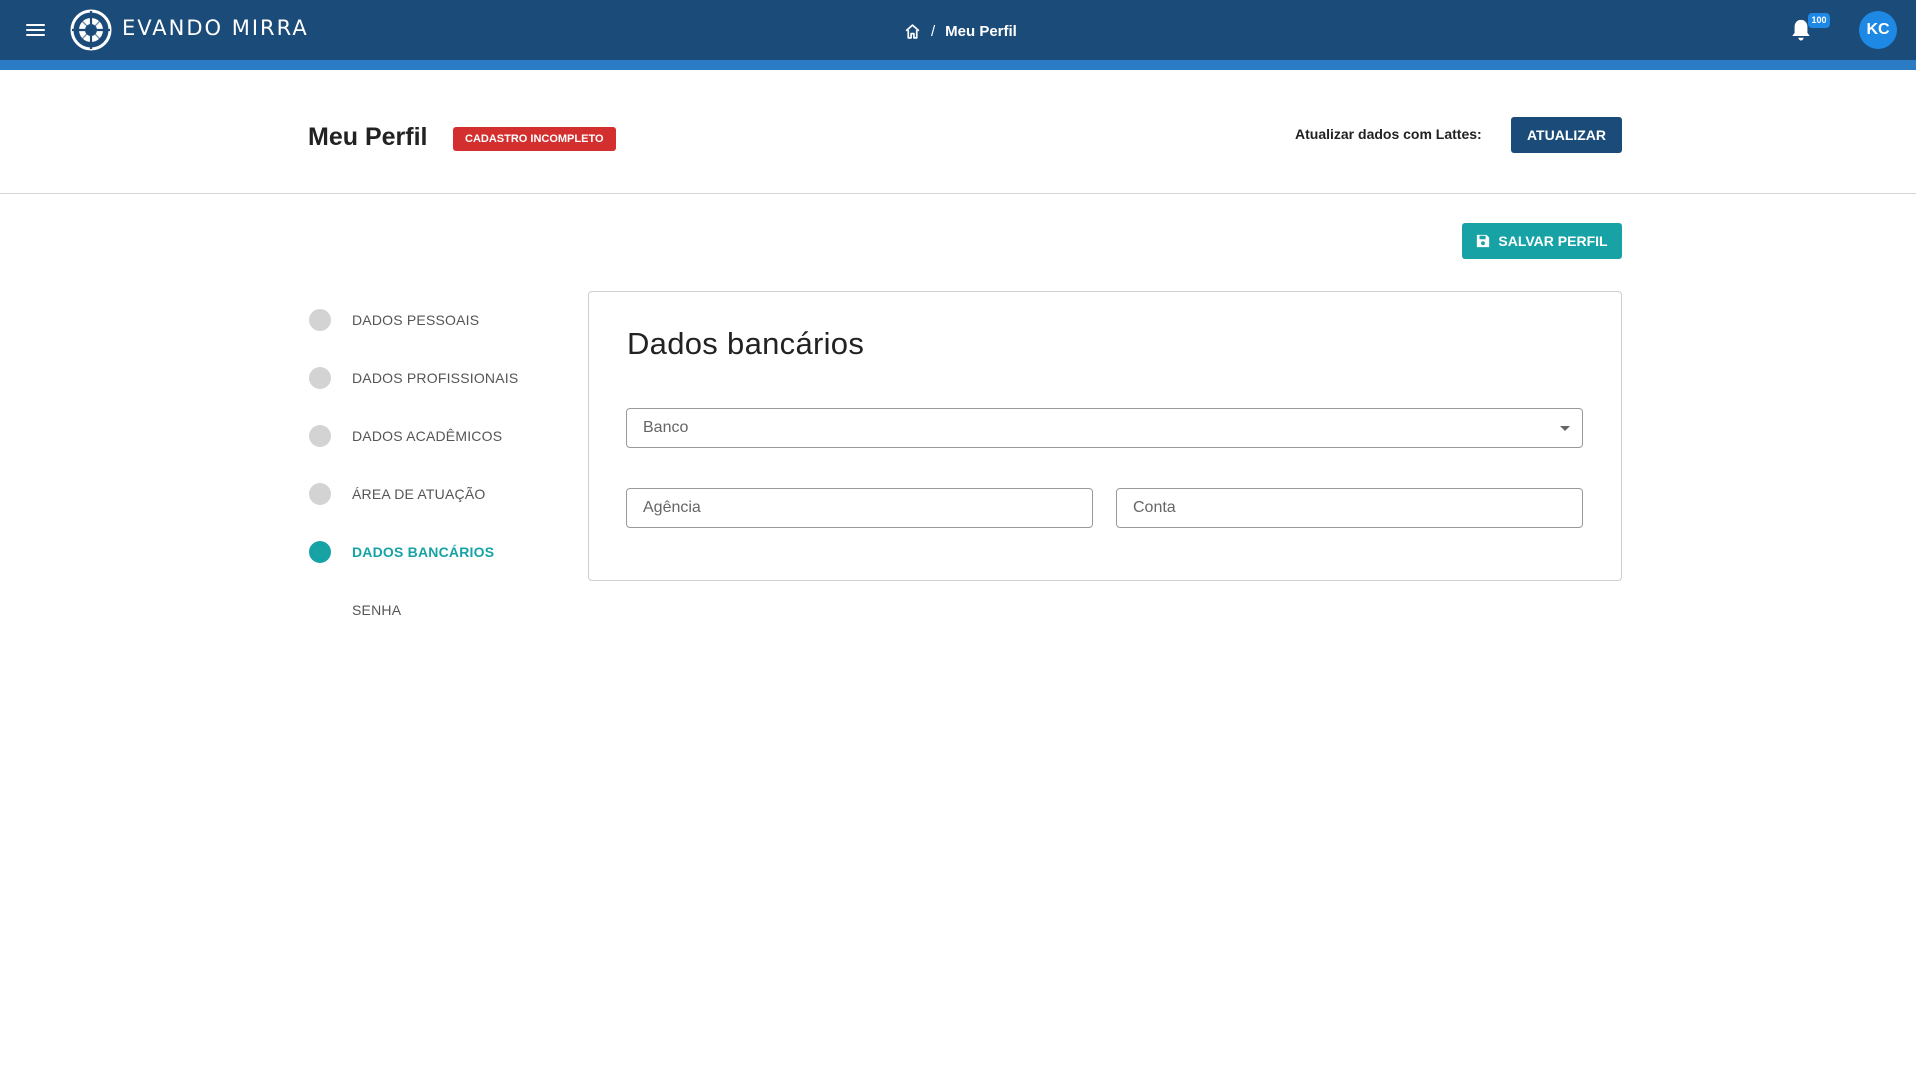 The height and width of the screenshot is (1076, 1916). What do you see at coordinates (859, 508) in the screenshot?
I see `agency-field: Agência` at bounding box center [859, 508].